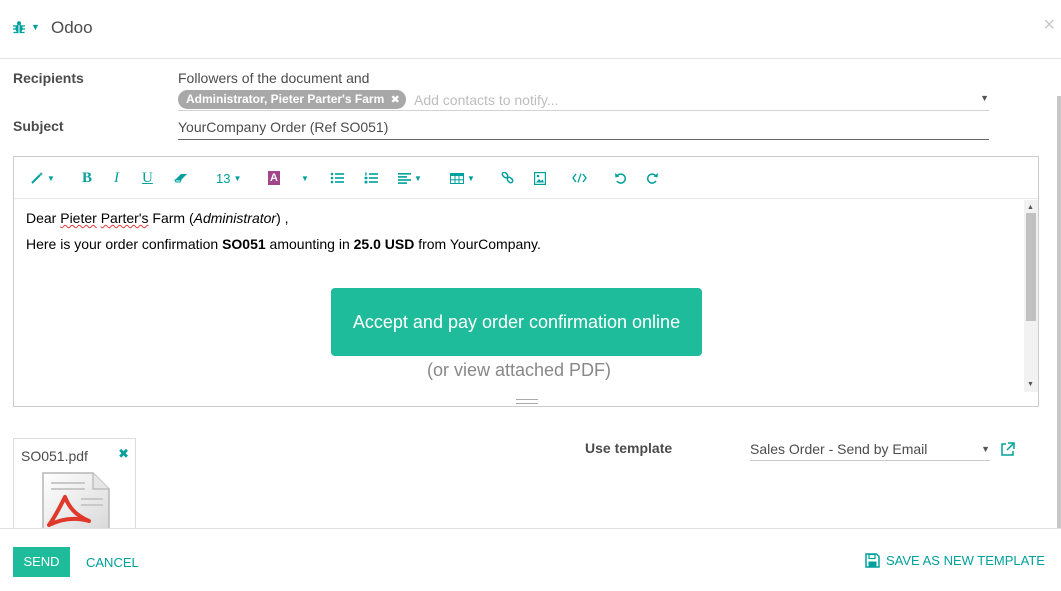 This screenshot has width=1061, height=591. What do you see at coordinates (457, 178) in the screenshot?
I see `table-icon` at bounding box center [457, 178].